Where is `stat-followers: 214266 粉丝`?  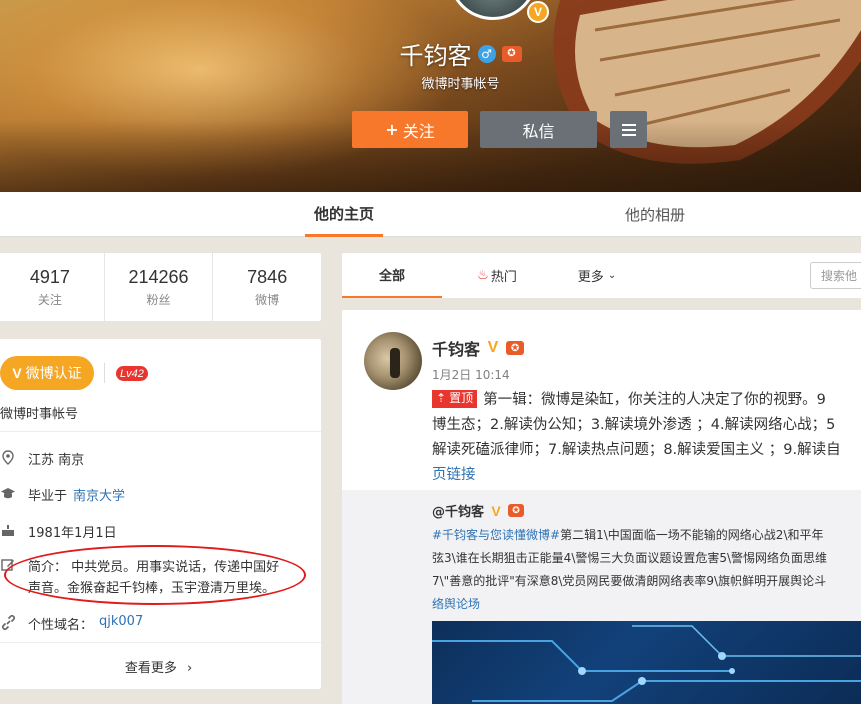
stat-followers: 214266 粉丝 is located at coordinates (159, 287).